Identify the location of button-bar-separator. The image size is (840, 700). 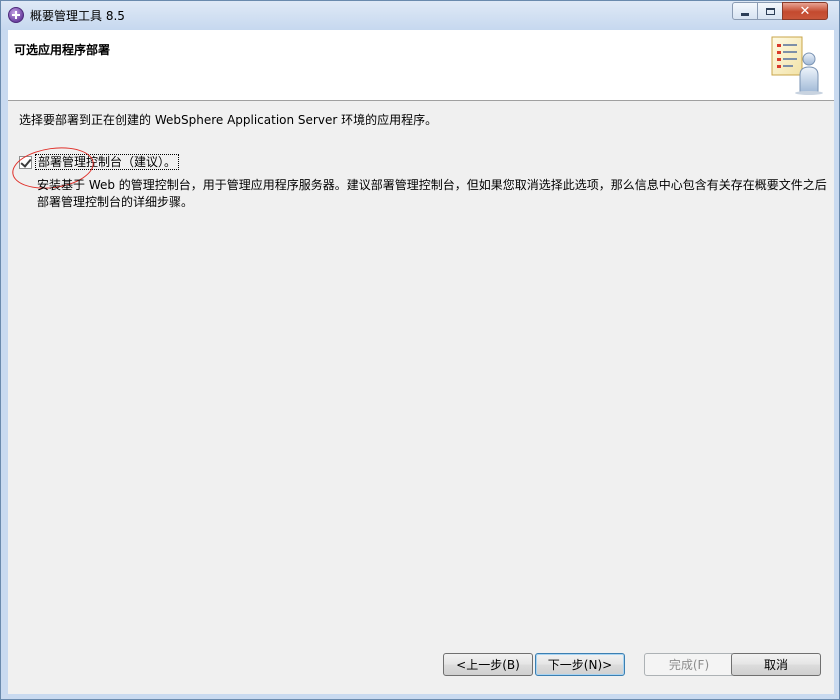
(421, 639).